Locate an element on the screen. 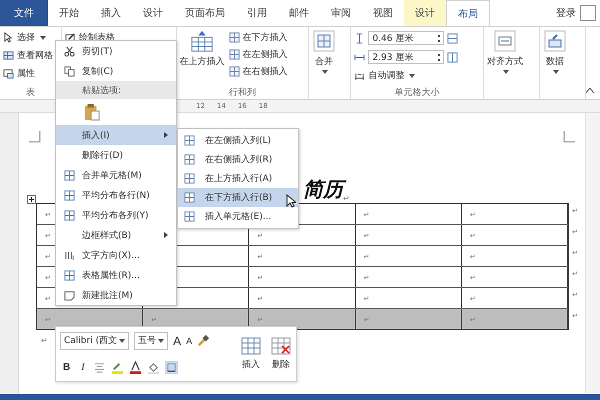 This screenshot has height=400, width=600. copy-icon is located at coordinates (69, 71).